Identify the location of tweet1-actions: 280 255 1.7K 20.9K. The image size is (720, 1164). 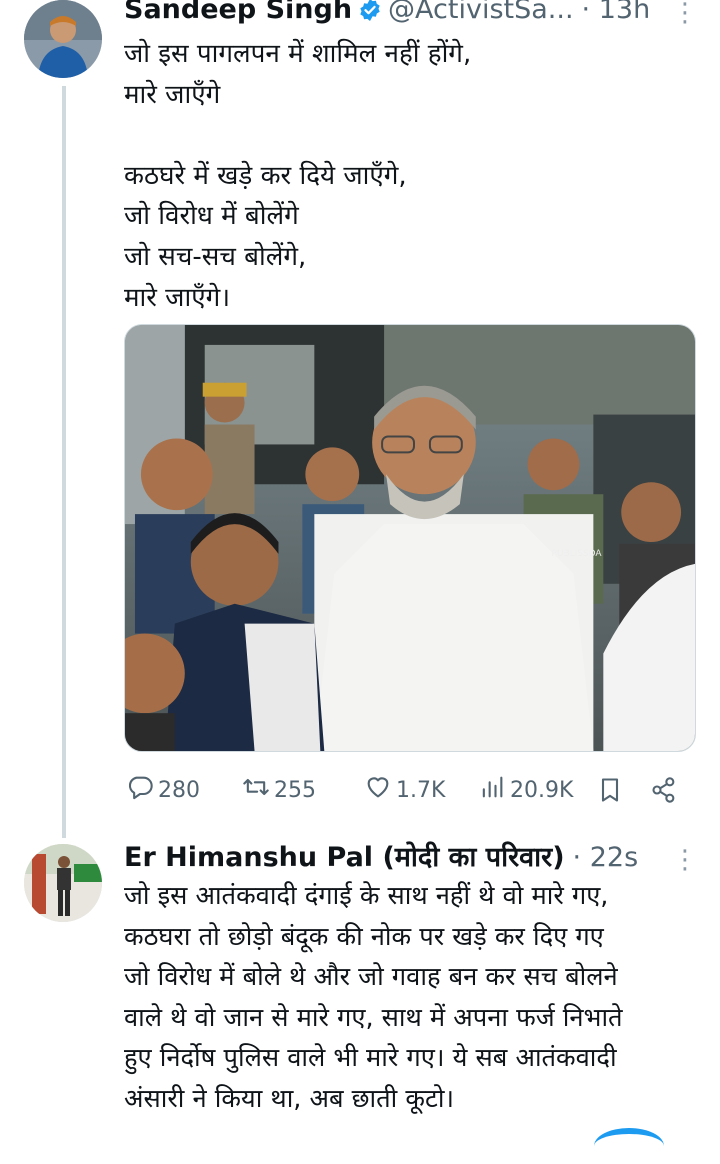
(410, 790).